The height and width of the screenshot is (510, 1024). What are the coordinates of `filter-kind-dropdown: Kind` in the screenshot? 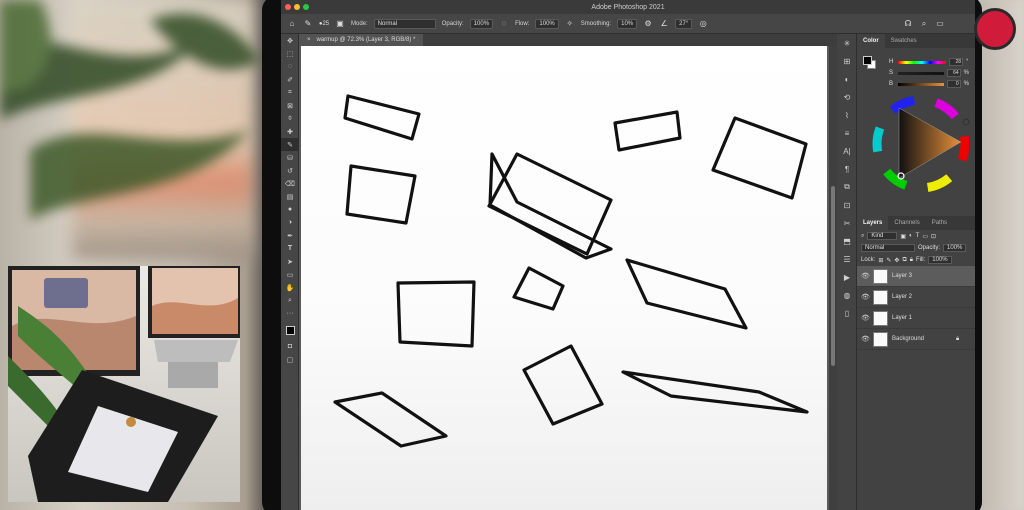 It's located at (882, 236).